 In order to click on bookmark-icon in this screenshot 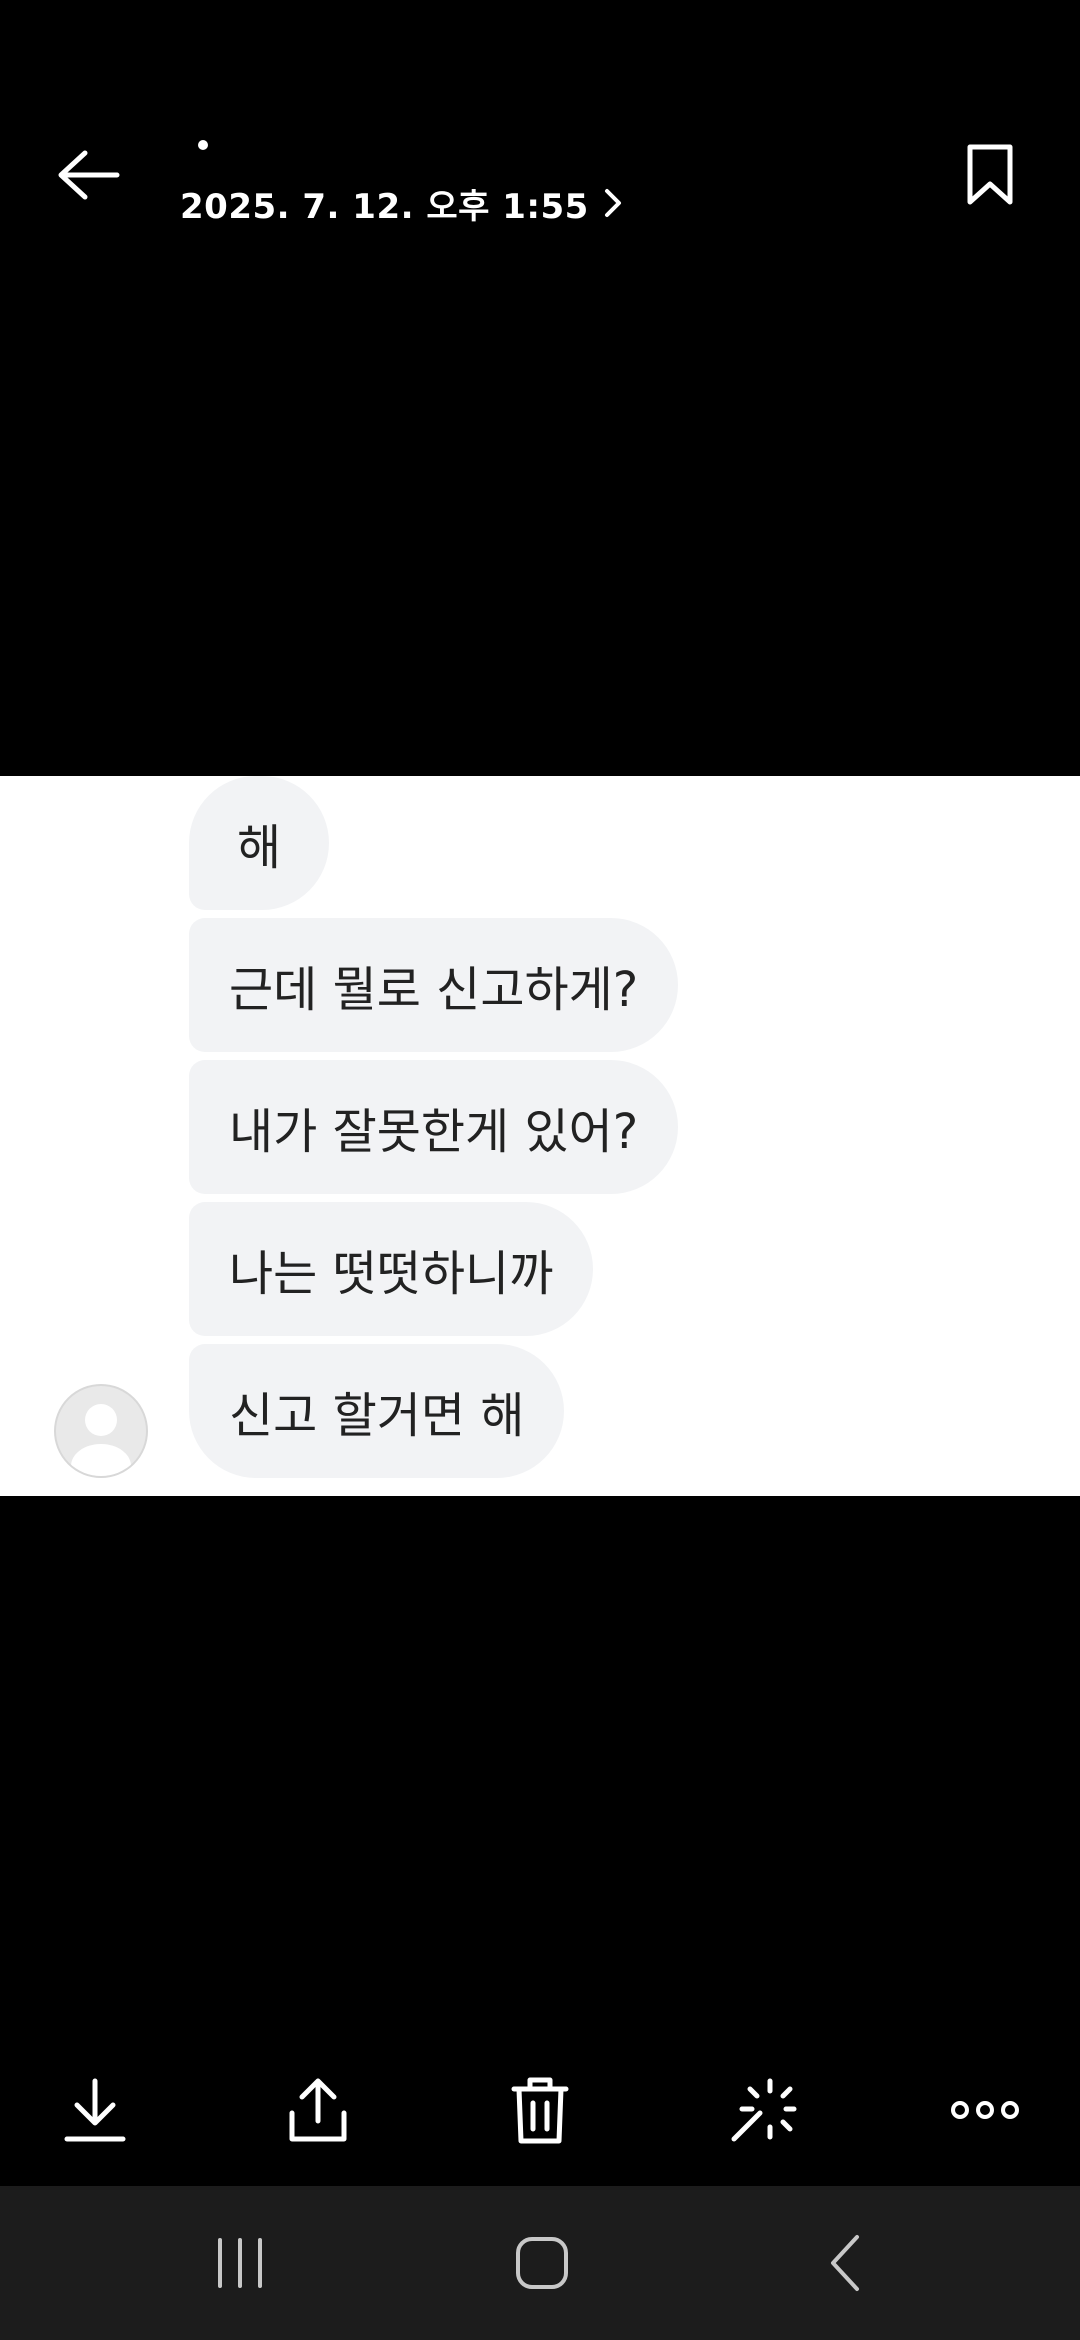, I will do `click(990, 174)`.